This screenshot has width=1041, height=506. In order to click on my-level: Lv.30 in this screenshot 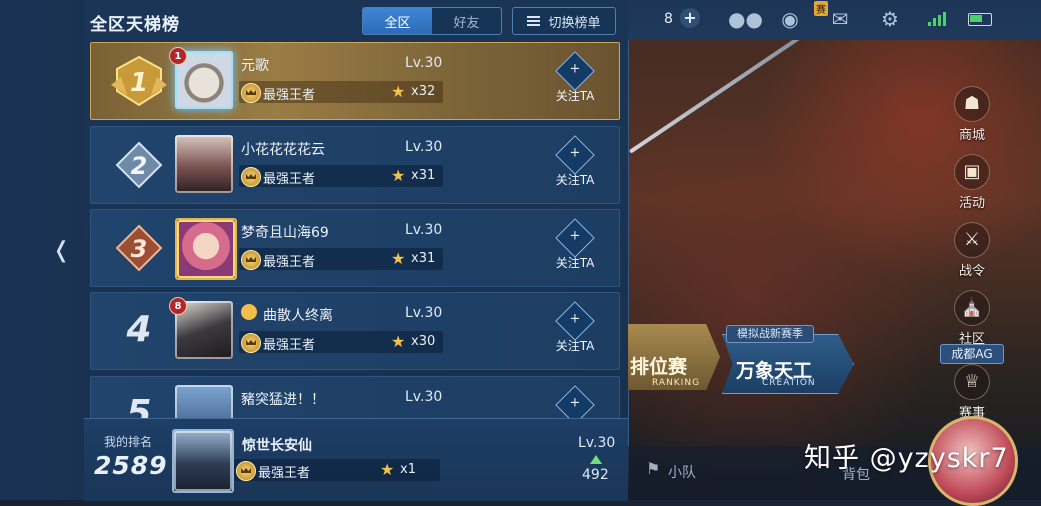, I will do `click(597, 443)`.